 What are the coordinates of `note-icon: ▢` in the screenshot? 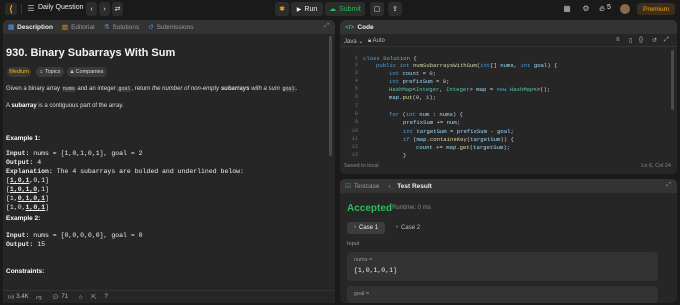 It's located at (377, 9).